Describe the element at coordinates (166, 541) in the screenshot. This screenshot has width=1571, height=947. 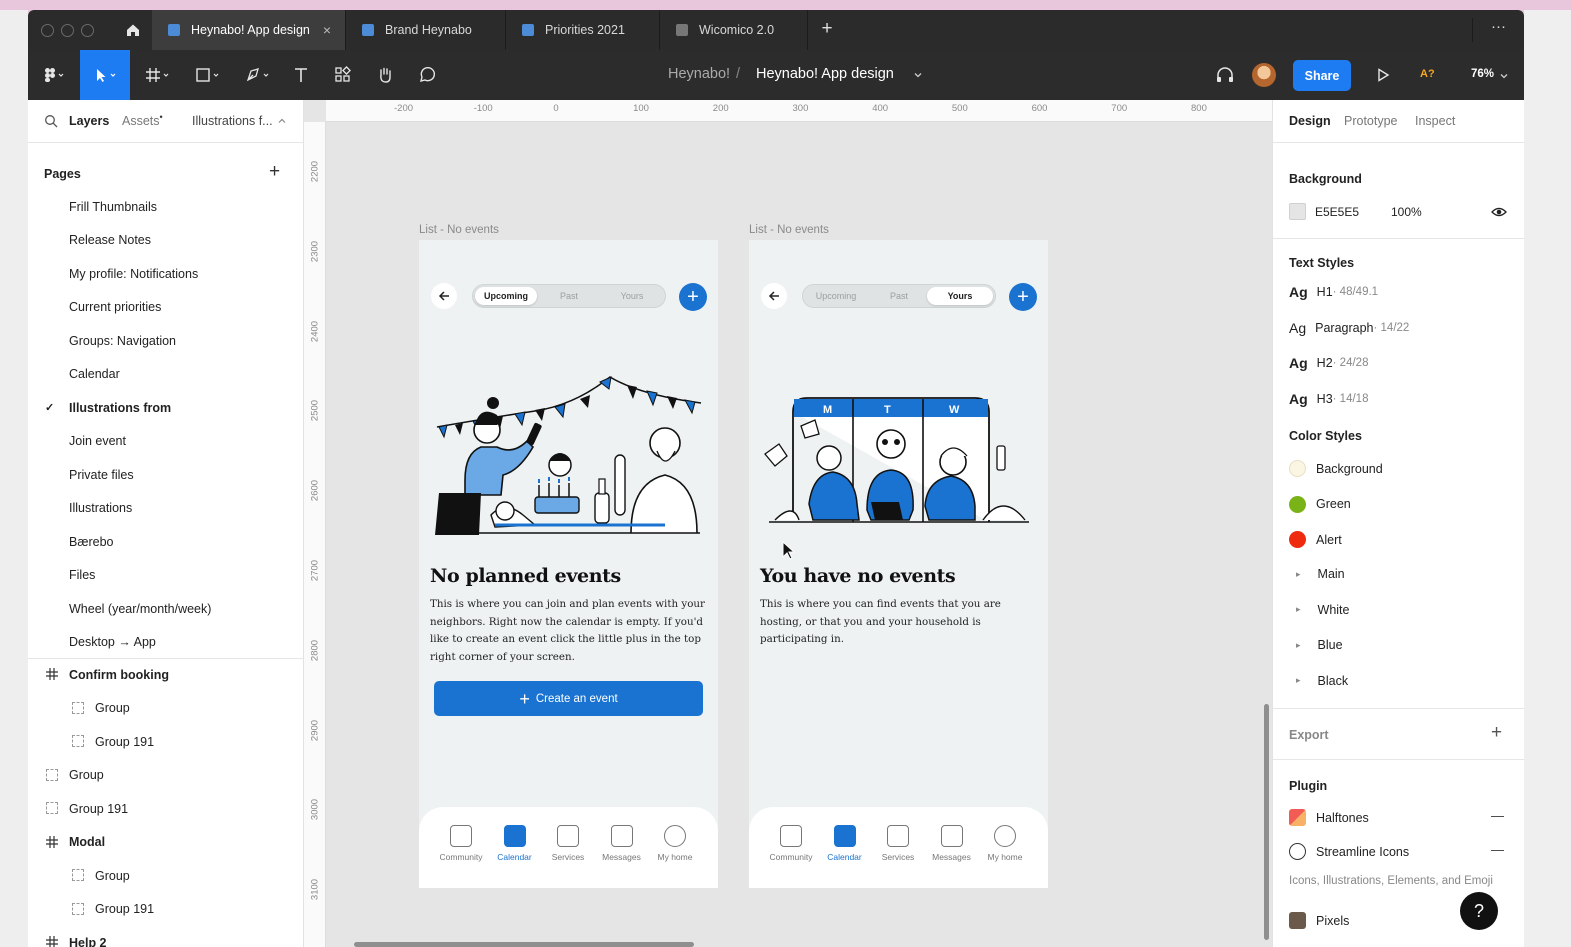
I see `page-item: Bærebo` at that location.